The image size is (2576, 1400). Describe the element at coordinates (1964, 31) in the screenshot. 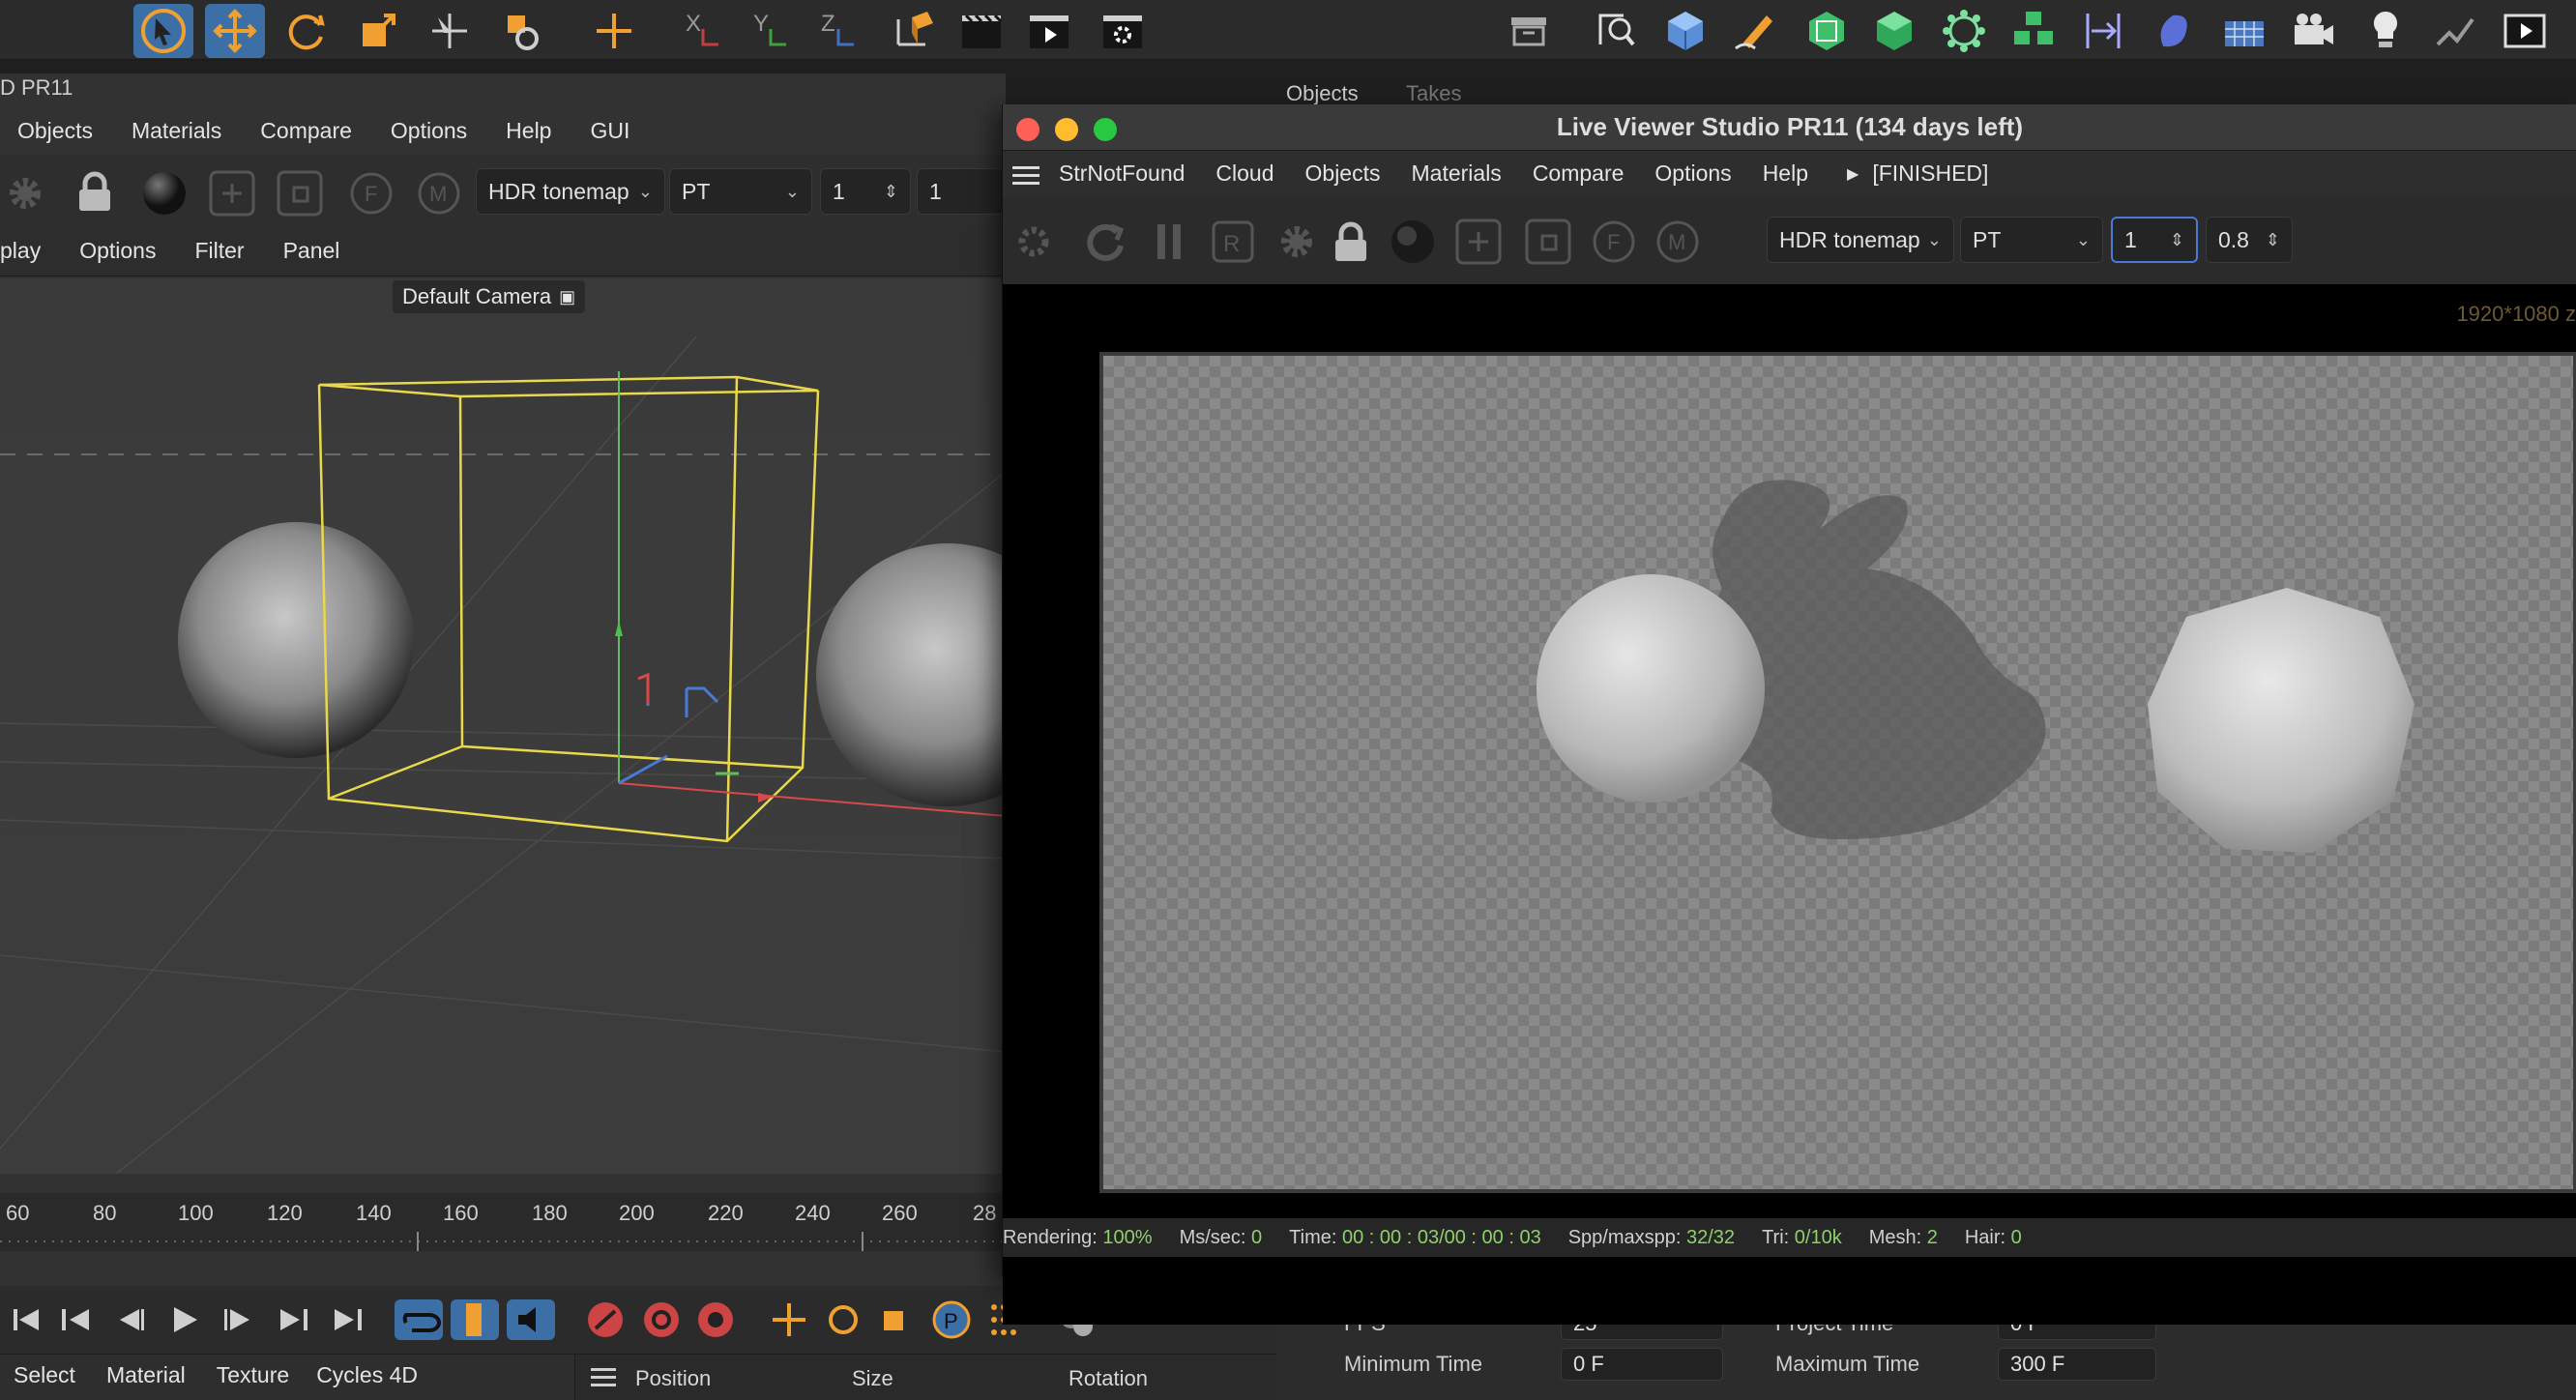

I see `particles-icon` at that location.